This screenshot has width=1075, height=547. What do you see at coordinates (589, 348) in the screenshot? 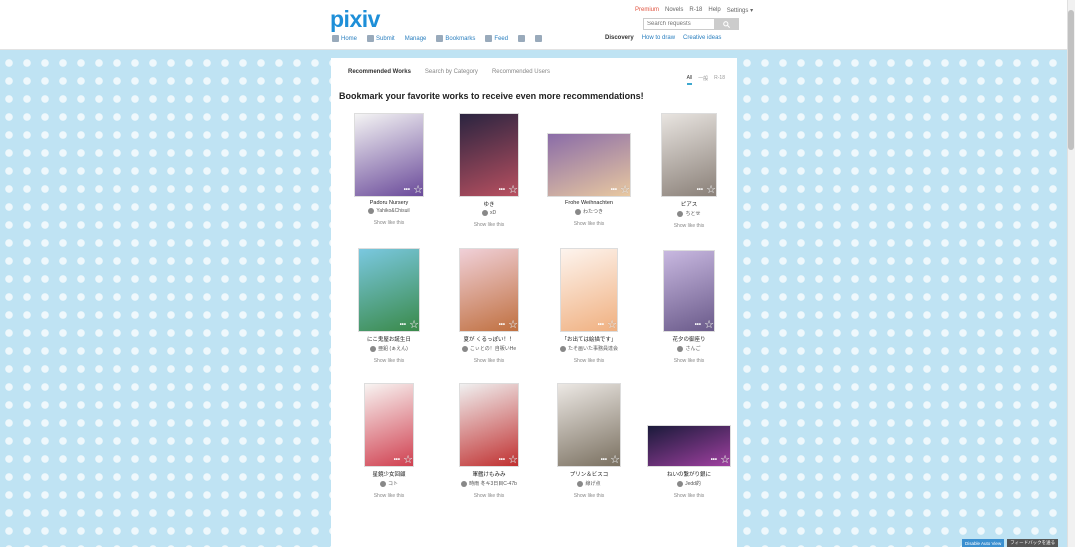
I see `work-author: たそ画いた事務員達会` at bounding box center [589, 348].